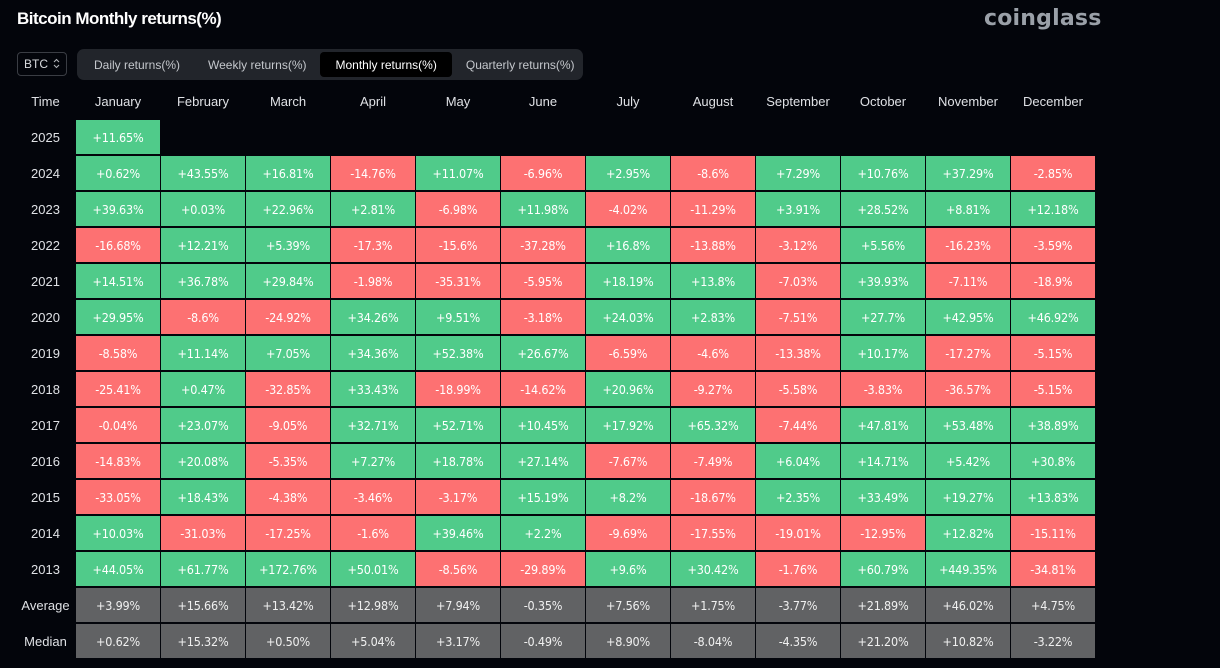  I want to click on return-cell-2021-march: +29.84%, so click(288, 281).